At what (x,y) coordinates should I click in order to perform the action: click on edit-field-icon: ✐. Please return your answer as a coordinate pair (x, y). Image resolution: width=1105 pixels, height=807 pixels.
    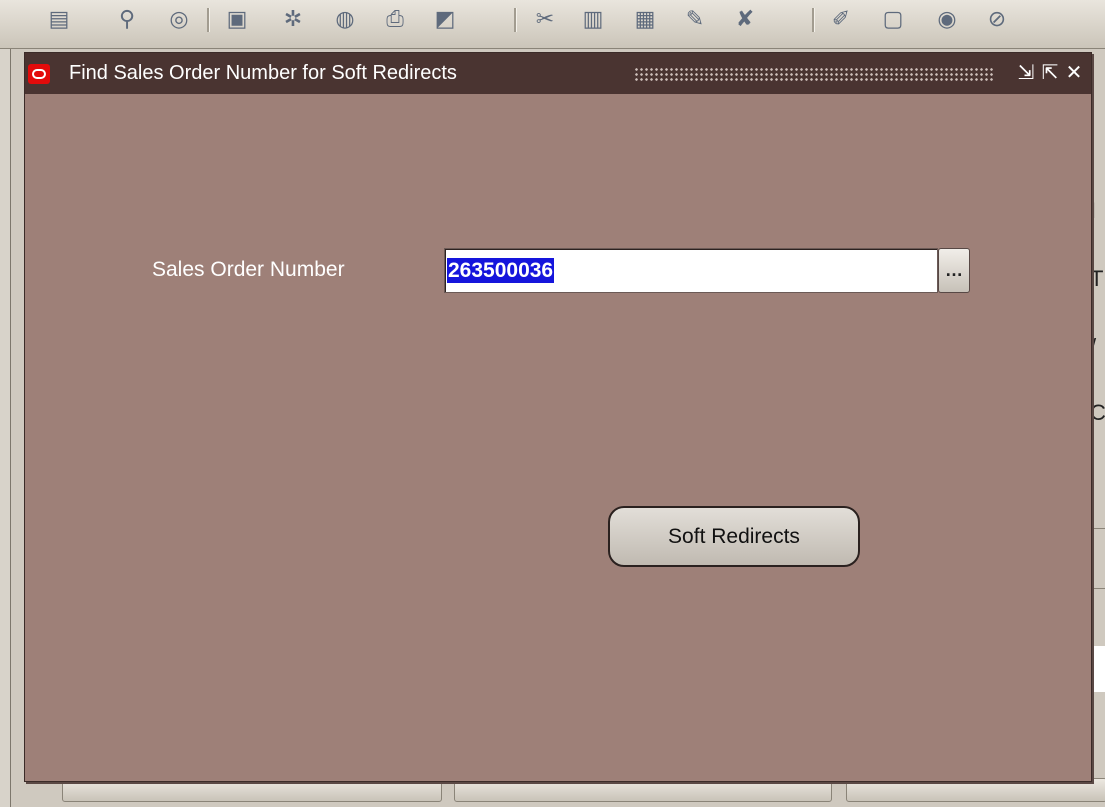
    Looking at the image, I should click on (841, 19).